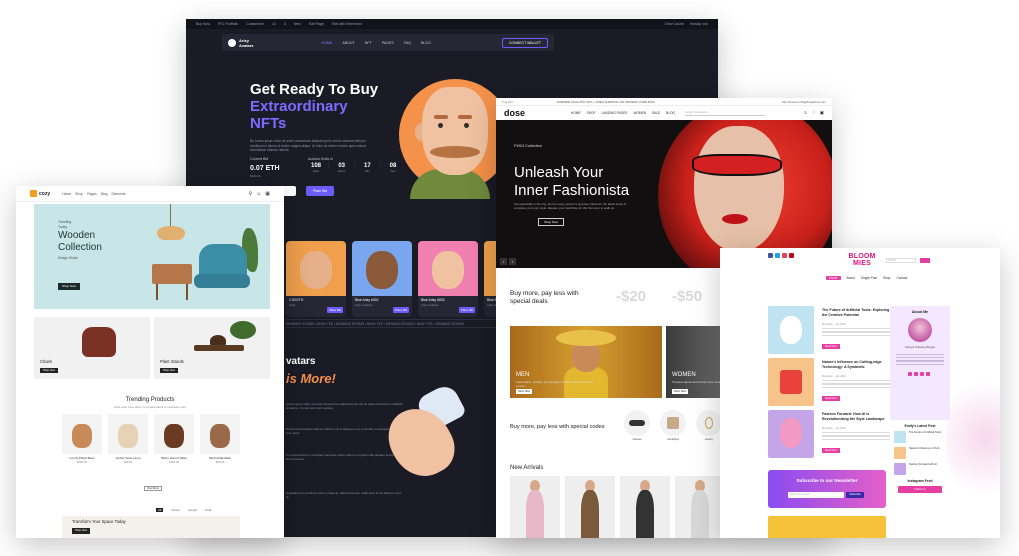 Image resolution: width=1019 pixels, height=556 pixels. Describe the element at coordinates (347, 24) in the screenshot. I see `admin-bar-item: Edit with Elementor` at that location.